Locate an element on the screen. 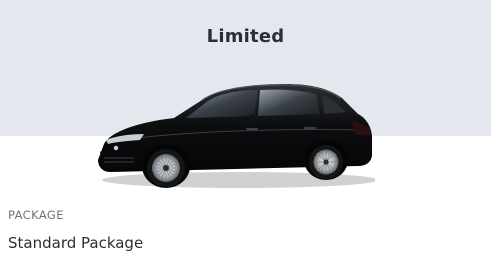 The height and width of the screenshot is (260, 491). package-value: Standard Package is located at coordinates (76, 243).